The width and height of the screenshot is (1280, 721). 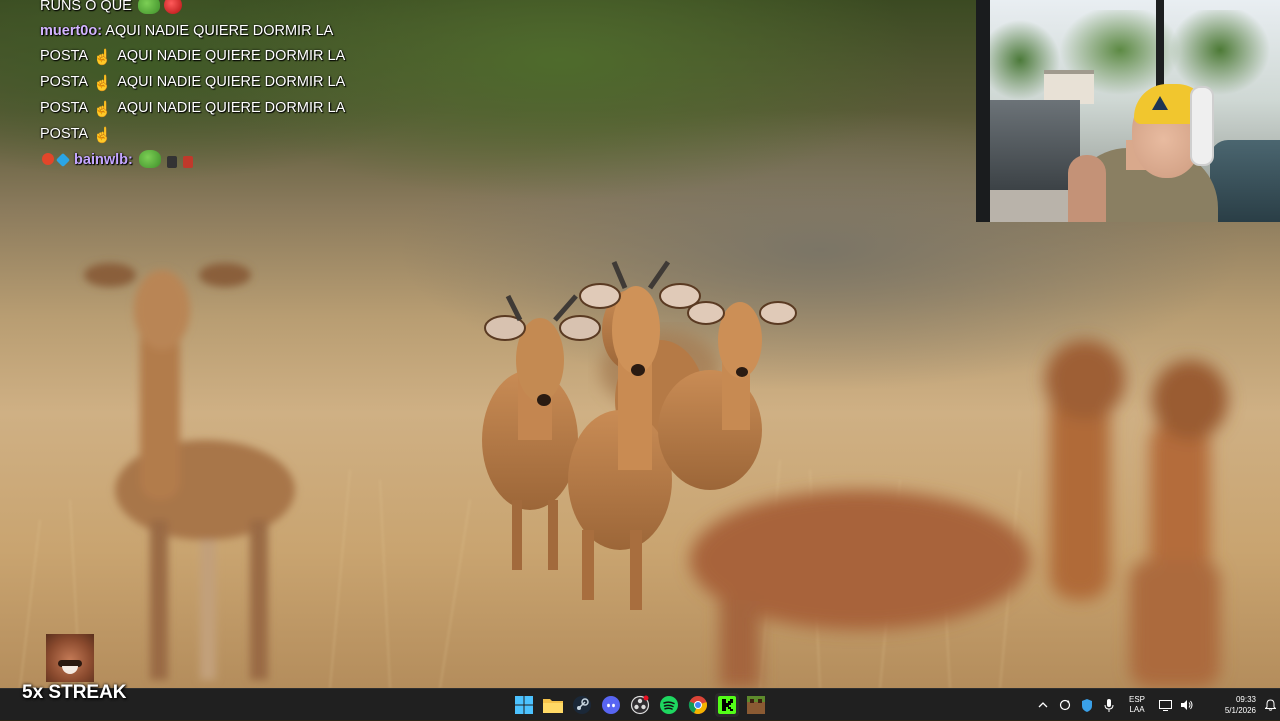 What do you see at coordinates (1135, 55) in the screenshot?
I see `webcam-trees` at bounding box center [1135, 55].